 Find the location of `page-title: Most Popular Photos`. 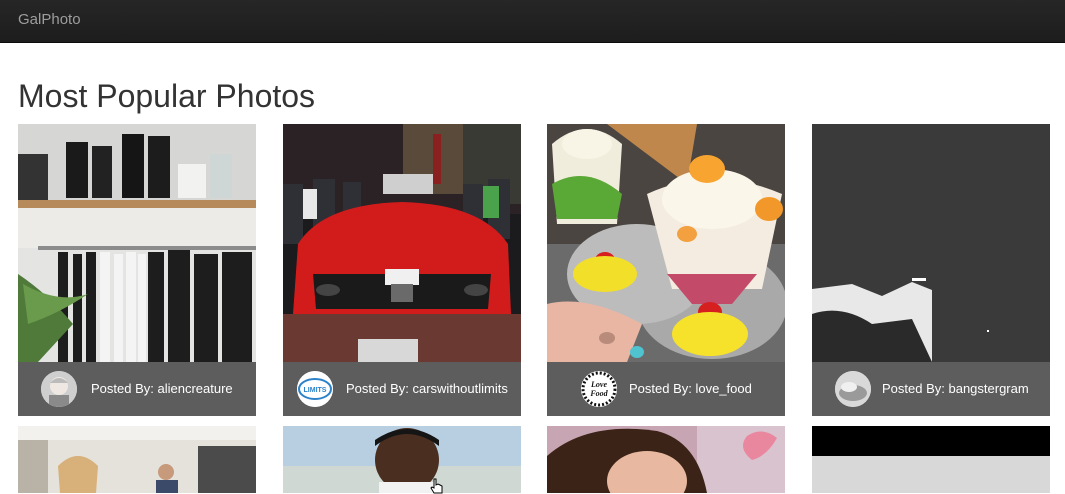

page-title: Most Popular Photos is located at coordinates (167, 96).